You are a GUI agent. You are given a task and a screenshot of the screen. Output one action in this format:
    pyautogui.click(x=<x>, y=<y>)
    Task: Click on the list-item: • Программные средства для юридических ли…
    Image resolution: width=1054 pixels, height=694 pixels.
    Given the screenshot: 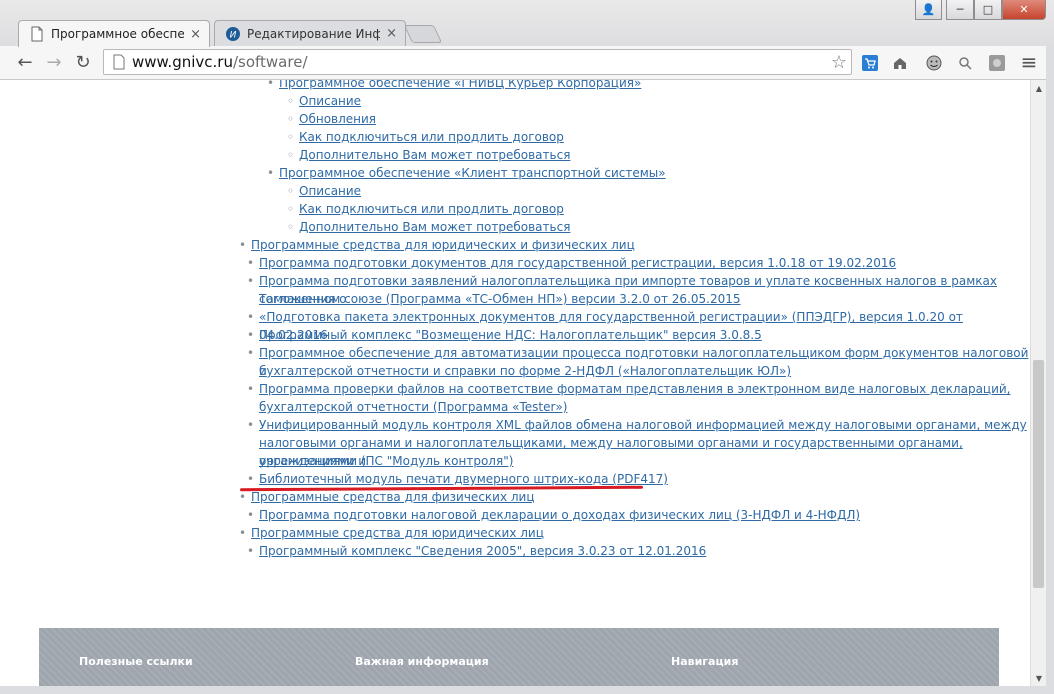 What is the action you would take?
    pyautogui.click(x=391, y=533)
    